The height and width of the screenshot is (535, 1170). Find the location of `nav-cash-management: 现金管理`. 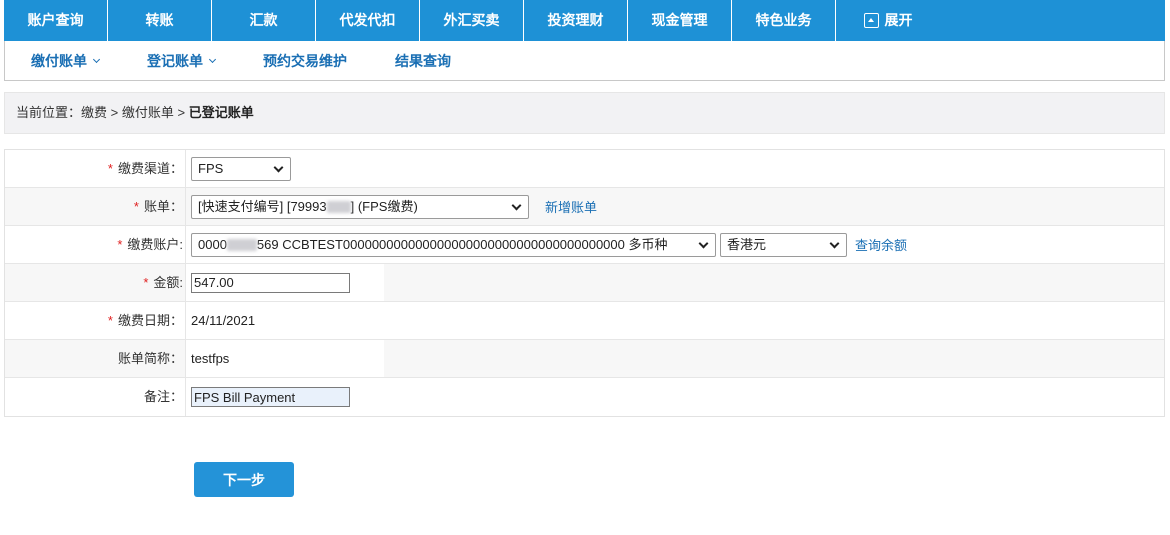

nav-cash-management: 现金管理 is located at coordinates (680, 20).